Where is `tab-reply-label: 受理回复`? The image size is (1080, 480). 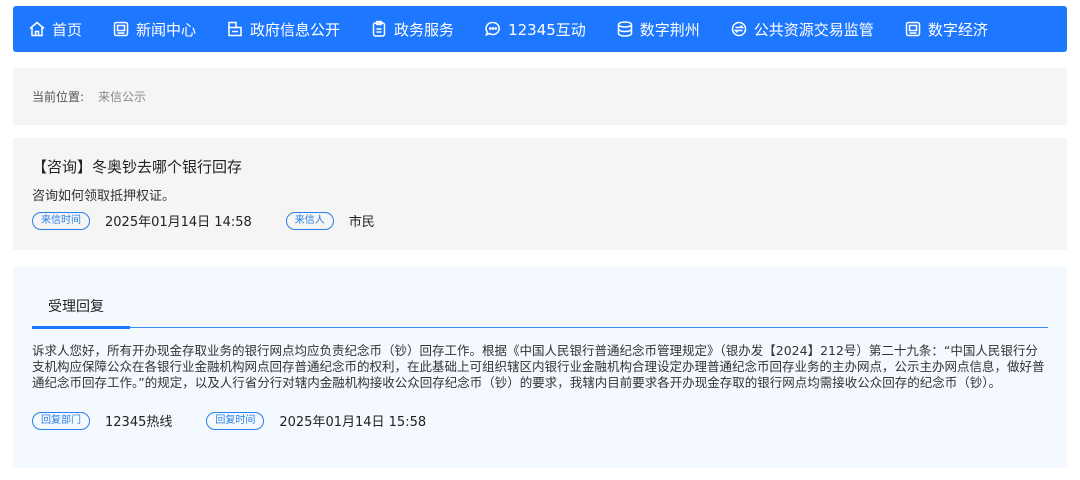
tab-reply-label: 受理回复 is located at coordinates (76, 307).